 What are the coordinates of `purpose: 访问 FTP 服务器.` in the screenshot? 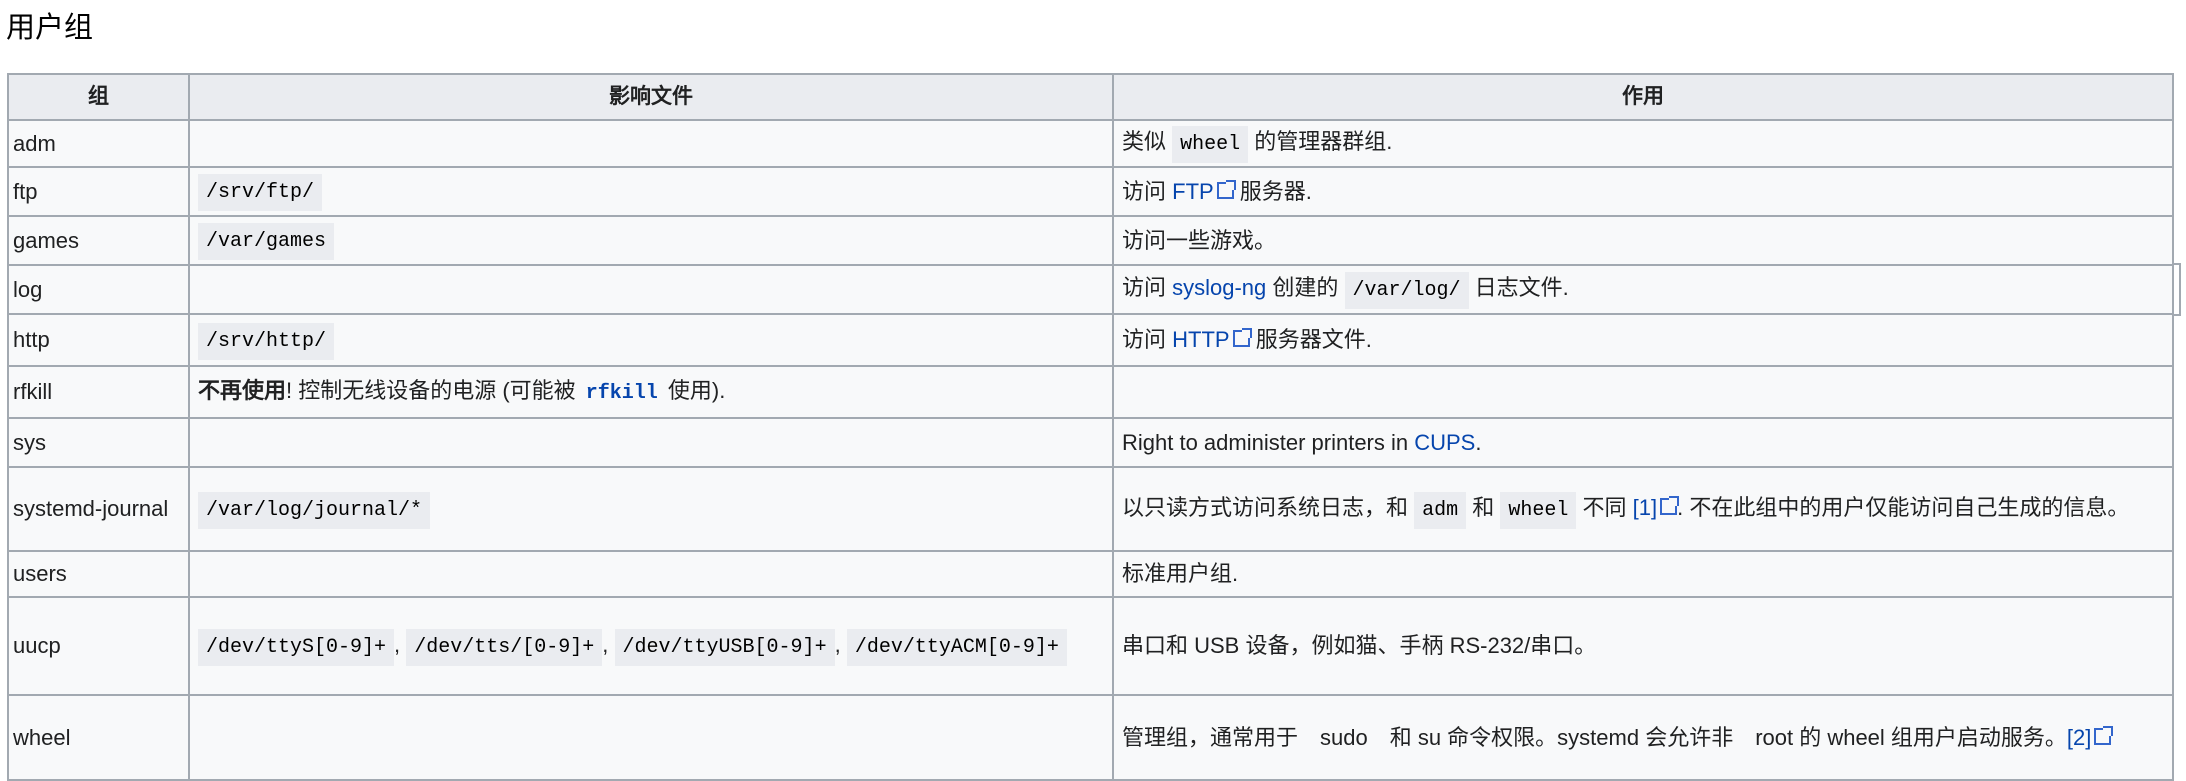 It's located at (1643, 191).